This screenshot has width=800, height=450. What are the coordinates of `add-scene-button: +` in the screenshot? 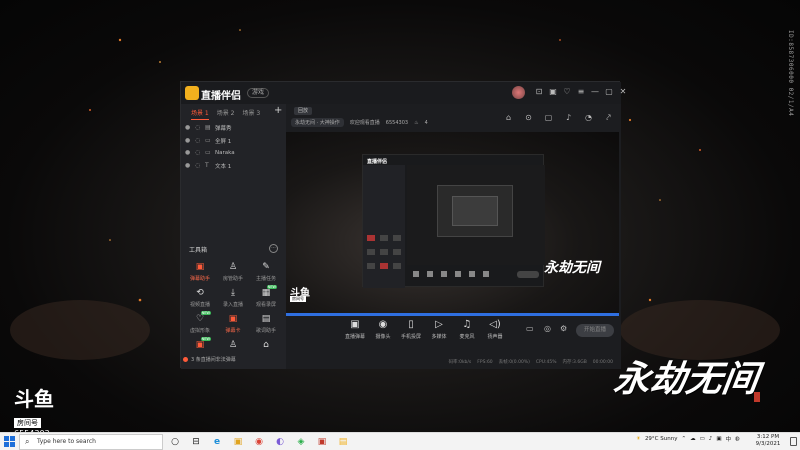 It's located at (278, 110).